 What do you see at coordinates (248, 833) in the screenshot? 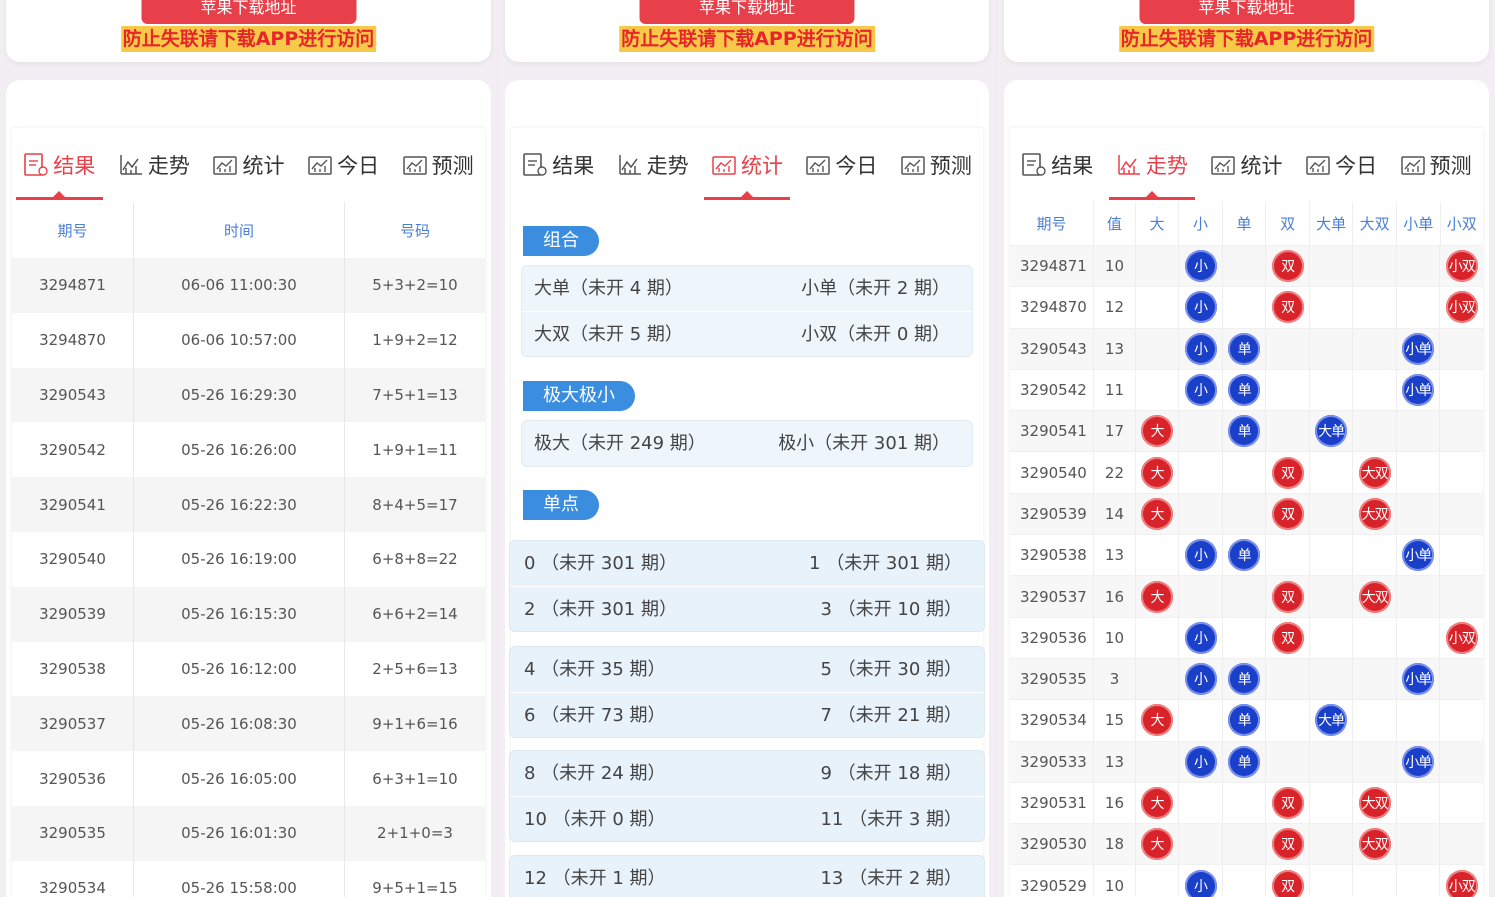
I see `table-row: 3290535 05-26 16:01:30 2+1+0=3` at bounding box center [248, 833].